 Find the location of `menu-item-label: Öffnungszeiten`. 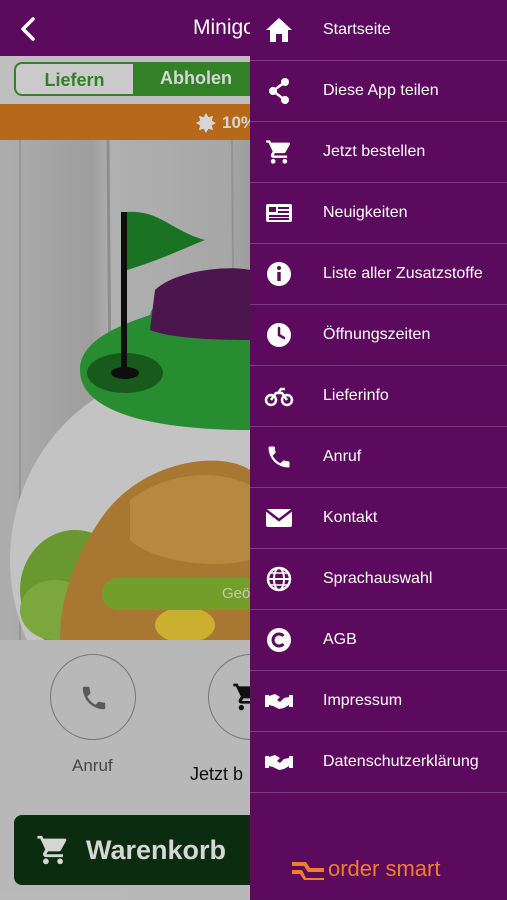

menu-item-label: Öffnungszeiten is located at coordinates (377, 334).